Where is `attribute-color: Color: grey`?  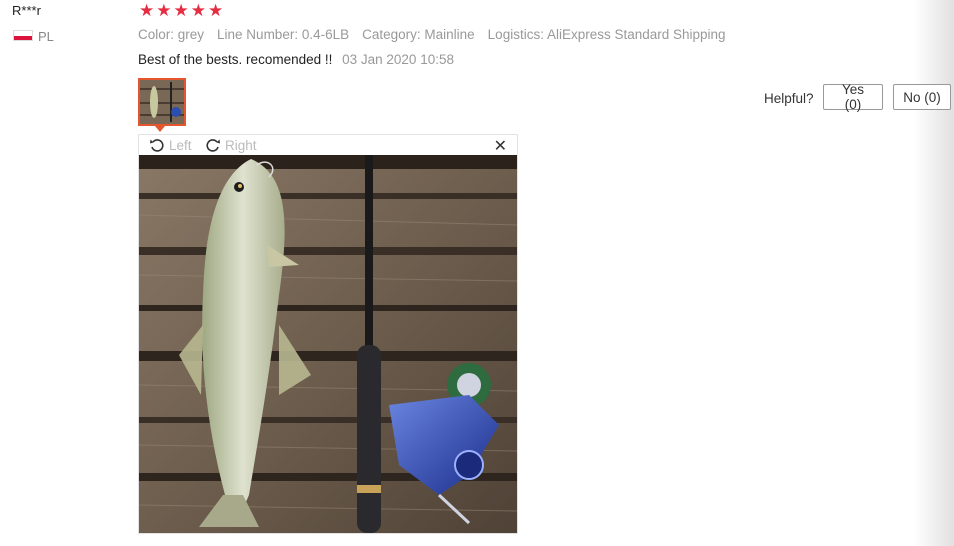 attribute-color: Color: grey is located at coordinates (171, 34).